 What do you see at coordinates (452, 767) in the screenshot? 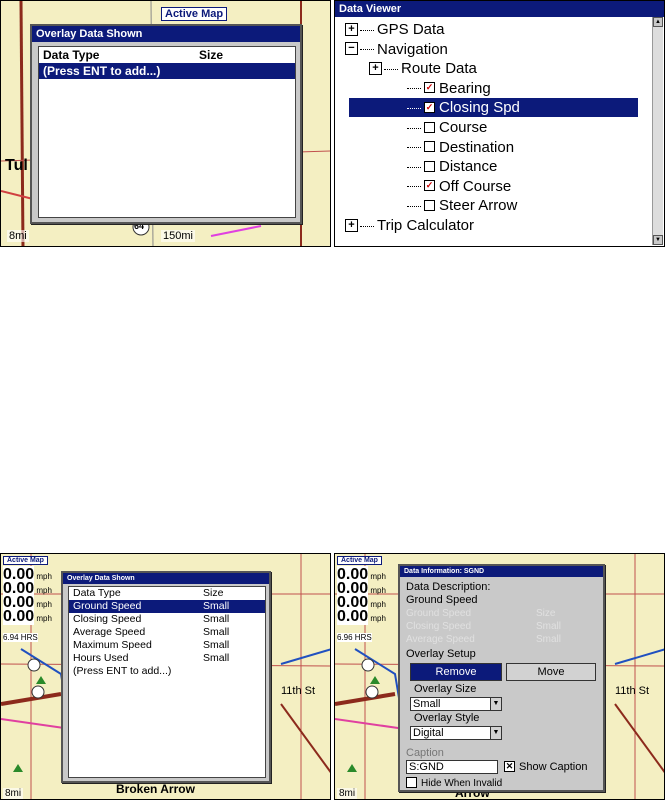
I see `caption-input: S:GND` at bounding box center [452, 767].